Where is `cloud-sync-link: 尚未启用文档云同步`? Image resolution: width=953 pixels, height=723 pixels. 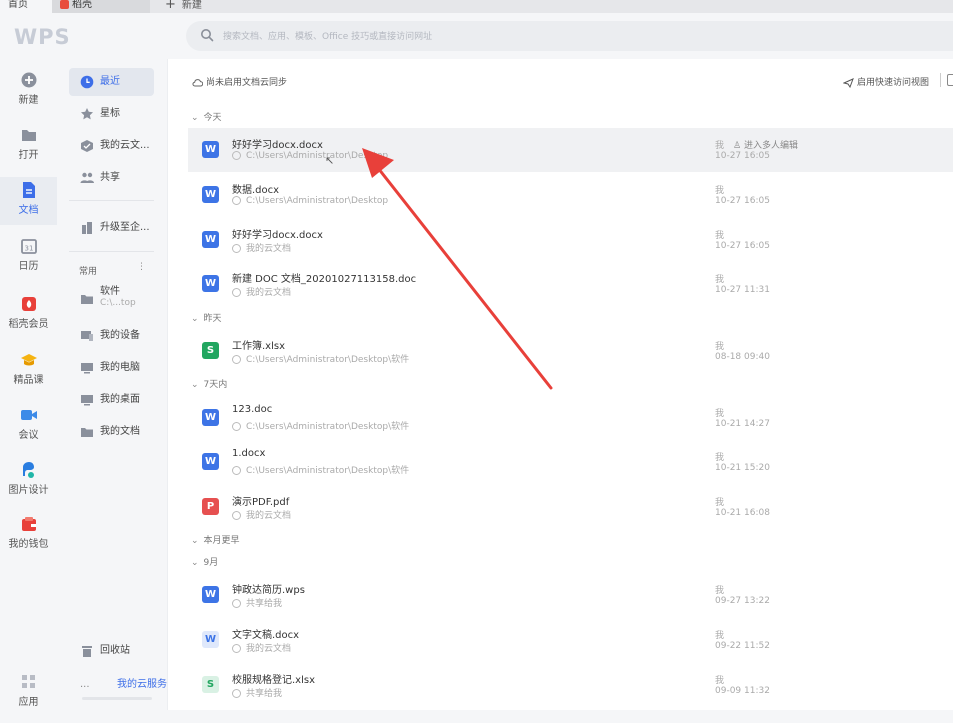 cloud-sync-link: 尚未启用文档云同步 is located at coordinates (239, 81).